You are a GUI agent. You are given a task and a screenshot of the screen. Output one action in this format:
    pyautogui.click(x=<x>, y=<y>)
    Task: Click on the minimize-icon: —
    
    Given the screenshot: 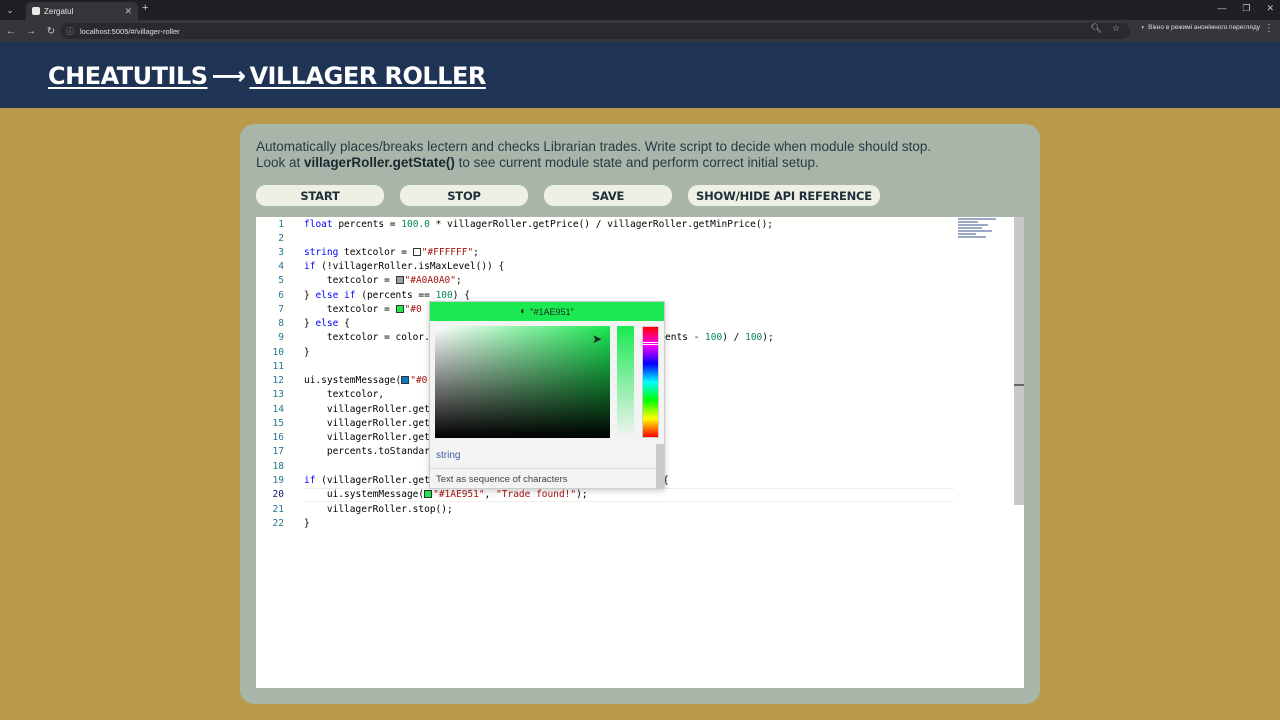 What is the action you would take?
    pyautogui.click(x=1221, y=8)
    